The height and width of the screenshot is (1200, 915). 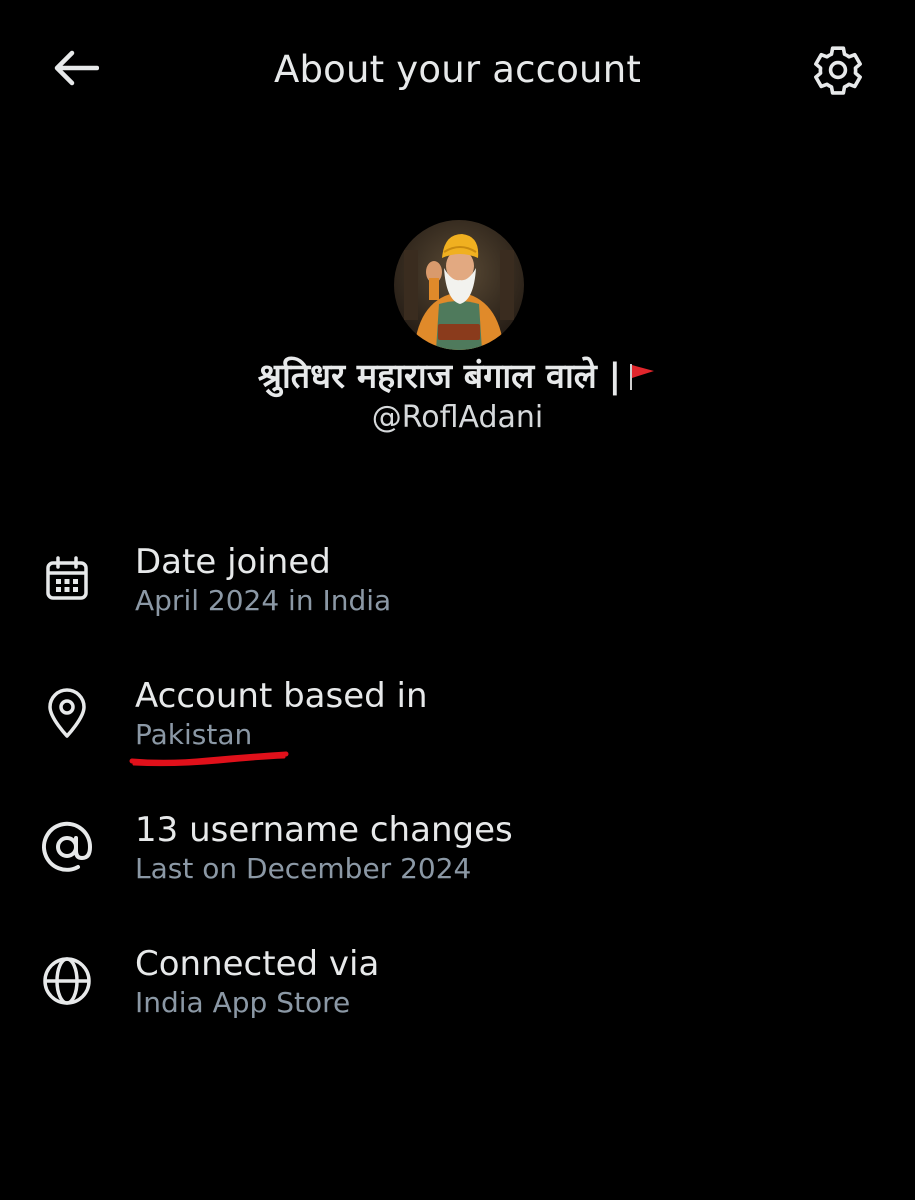 I want to click on connected-via-row: Connected via India App Store, so click(x=457, y=997).